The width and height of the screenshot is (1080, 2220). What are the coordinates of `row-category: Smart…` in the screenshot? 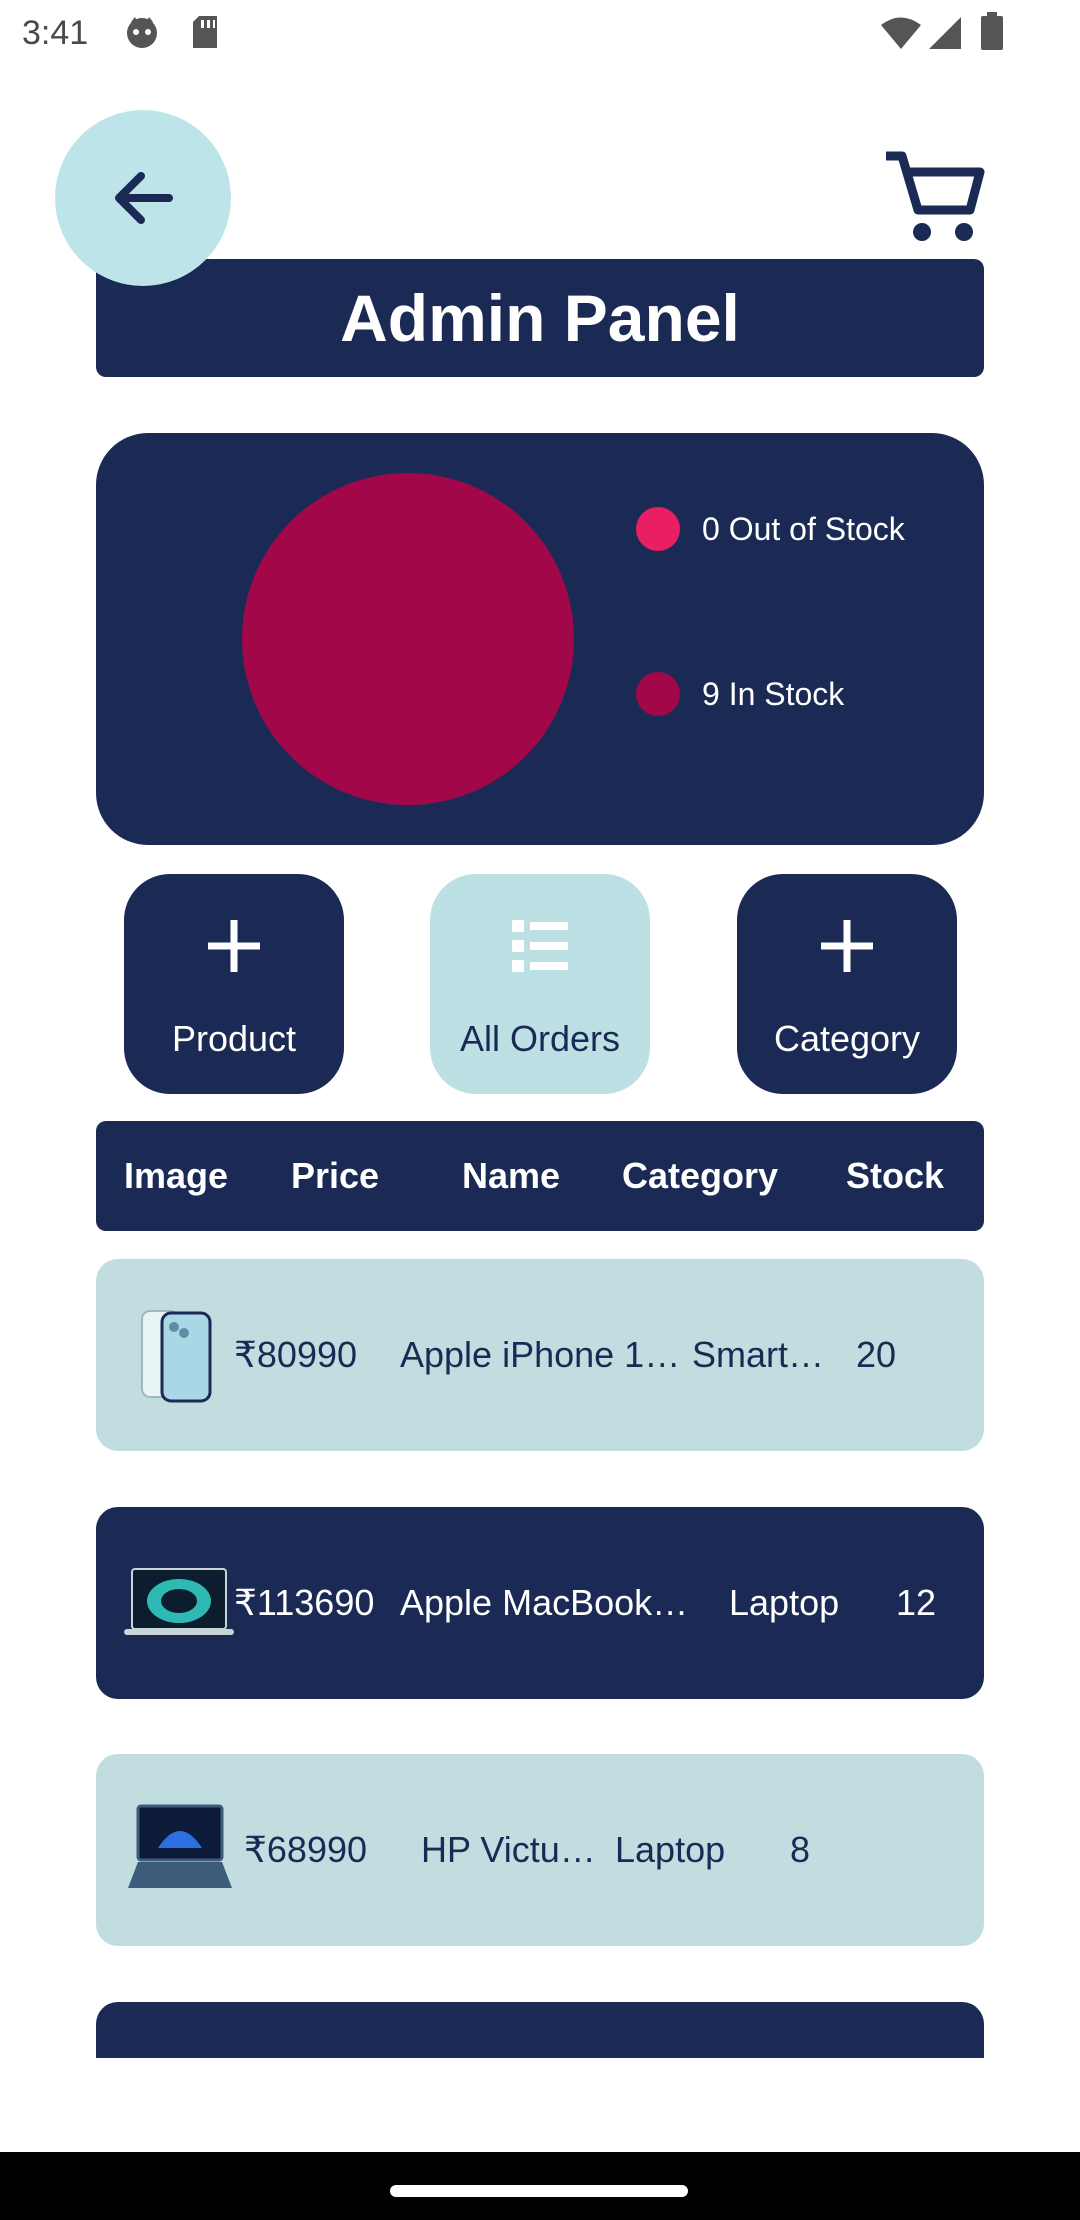 It's located at (758, 1354).